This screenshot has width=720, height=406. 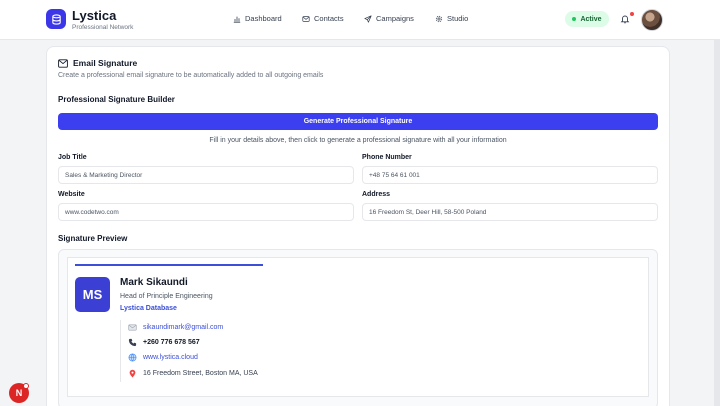 I want to click on phone-number-input: +48 75 64 61 001, so click(x=510, y=175).